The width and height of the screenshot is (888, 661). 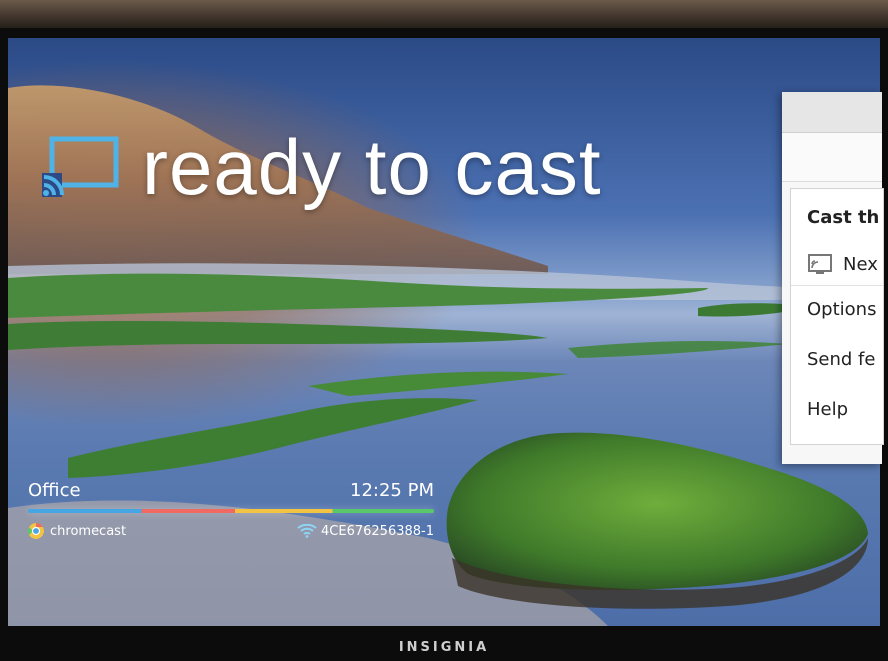 What do you see at coordinates (88, 531) in the screenshot?
I see `chromecast-logo-text: chromecast` at bounding box center [88, 531].